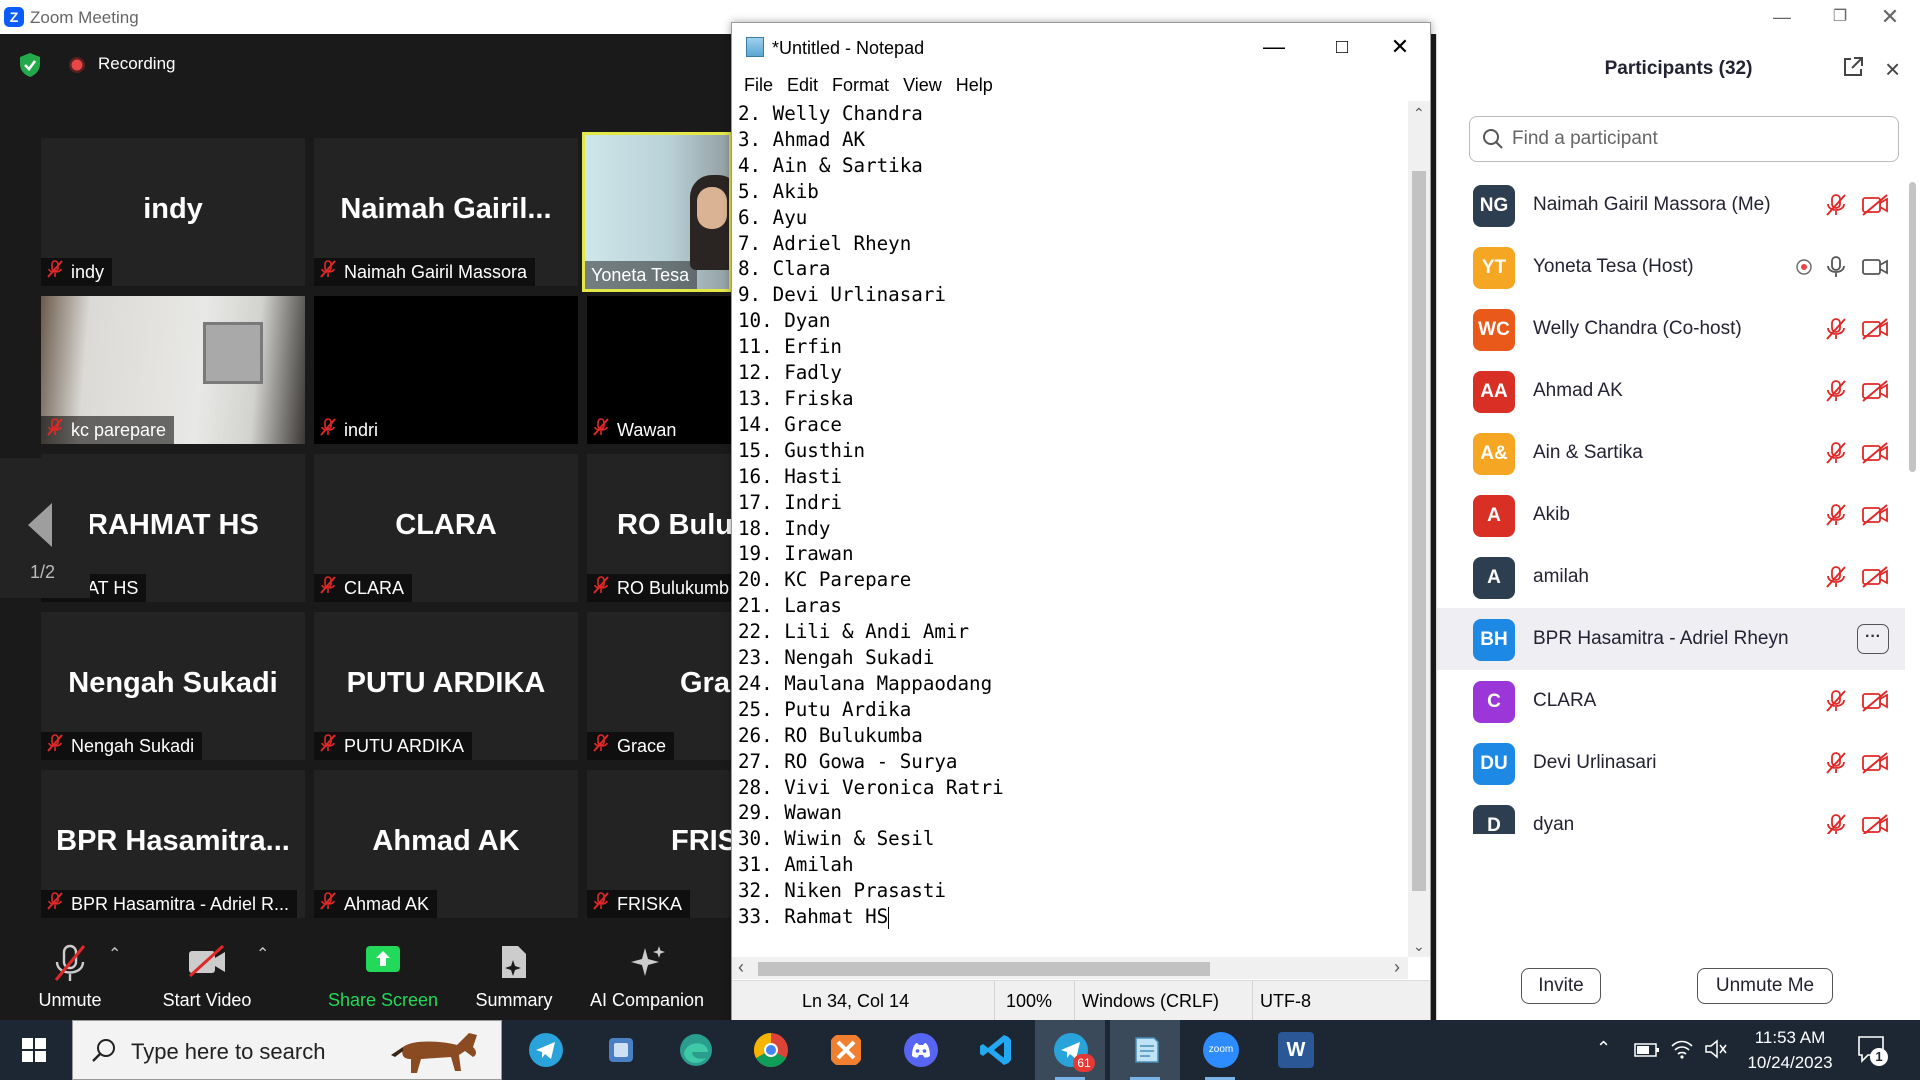  I want to click on participant-row: A Akib, so click(1671, 515).